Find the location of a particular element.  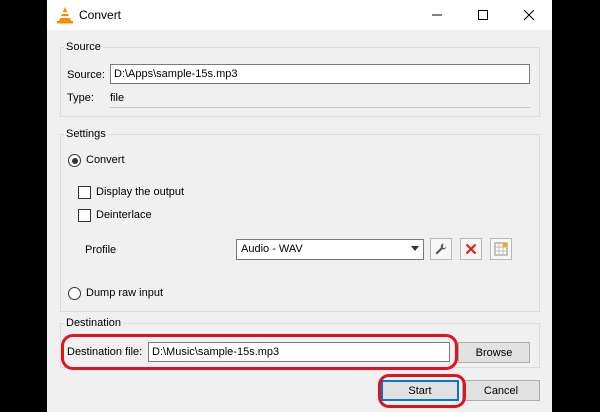

profile-select: Audio - WAV is located at coordinates (330, 249).